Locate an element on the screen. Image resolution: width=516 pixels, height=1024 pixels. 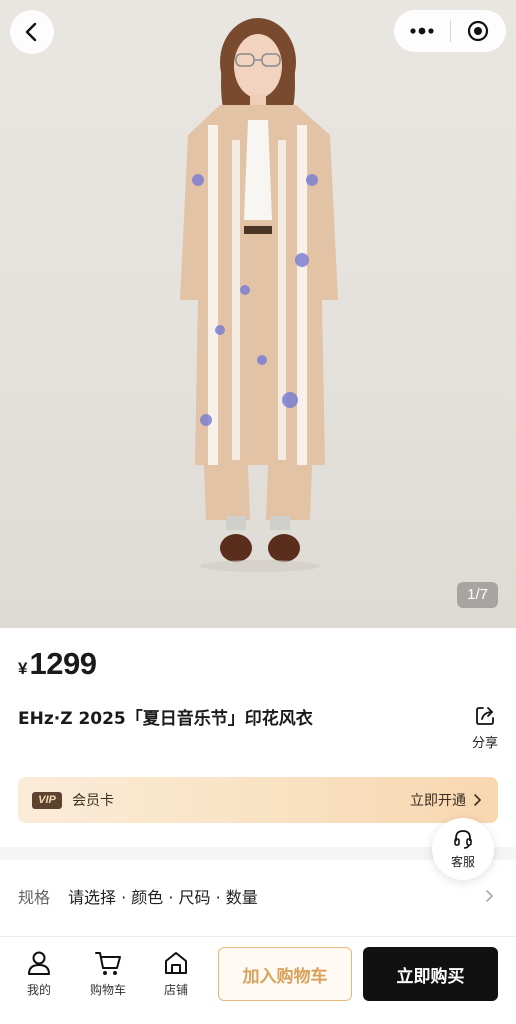
price-amount: 1299 is located at coordinates (63, 663).